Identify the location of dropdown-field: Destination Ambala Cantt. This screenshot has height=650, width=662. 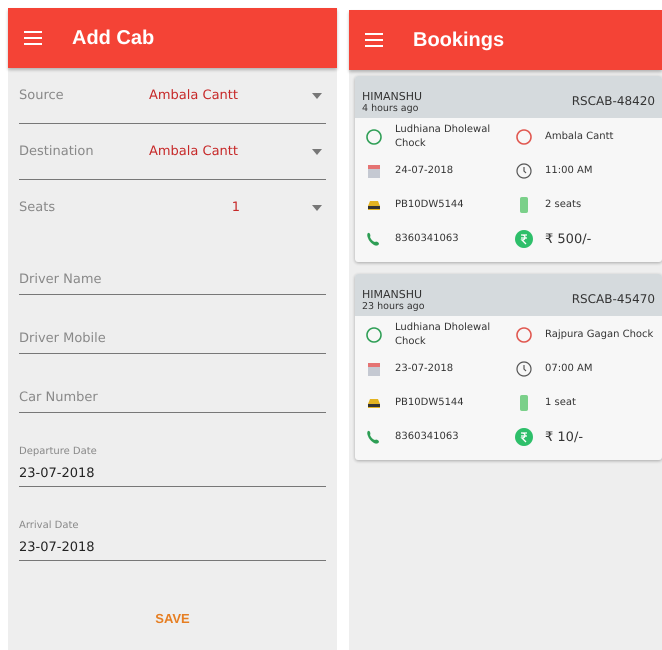
(172, 152).